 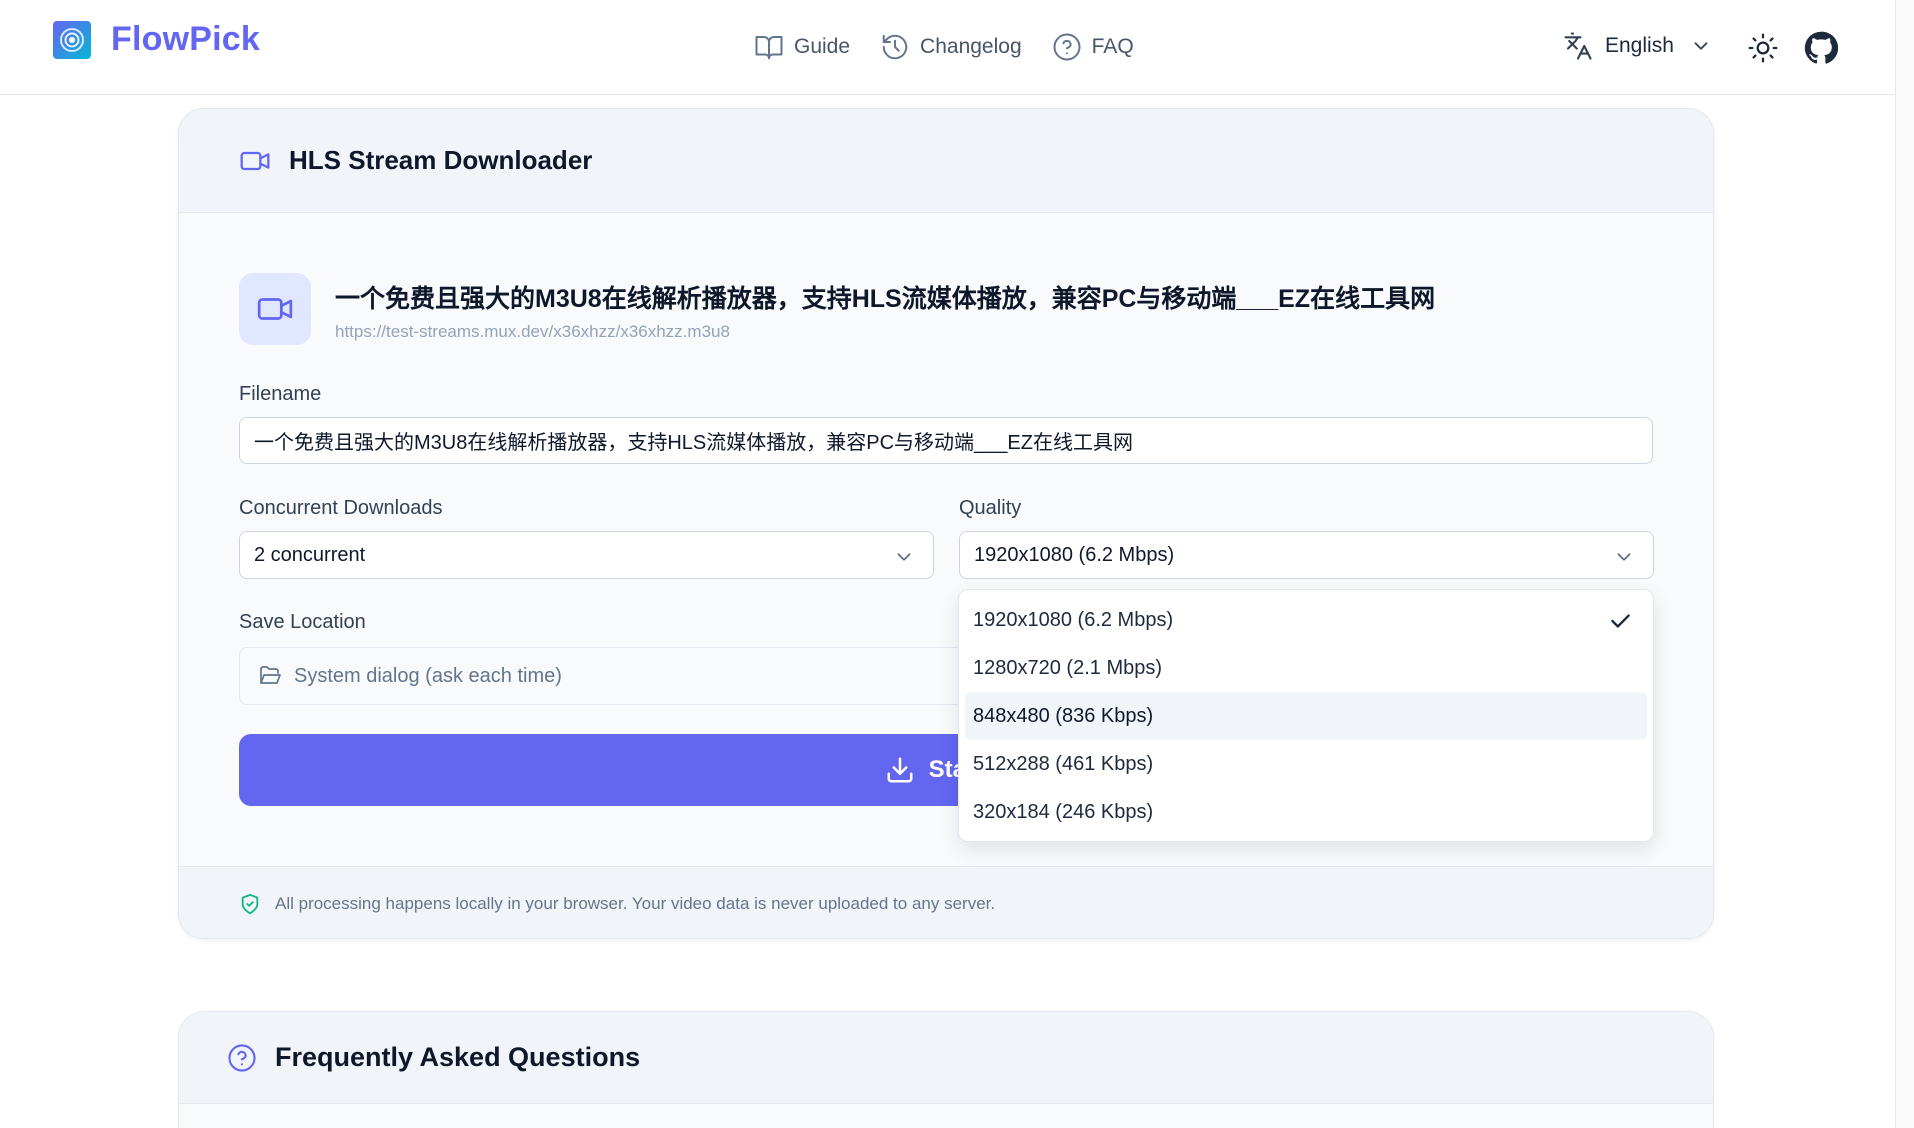 What do you see at coordinates (971, 46) in the screenshot?
I see `nav-changelog-label: Changelog` at bounding box center [971, 46].